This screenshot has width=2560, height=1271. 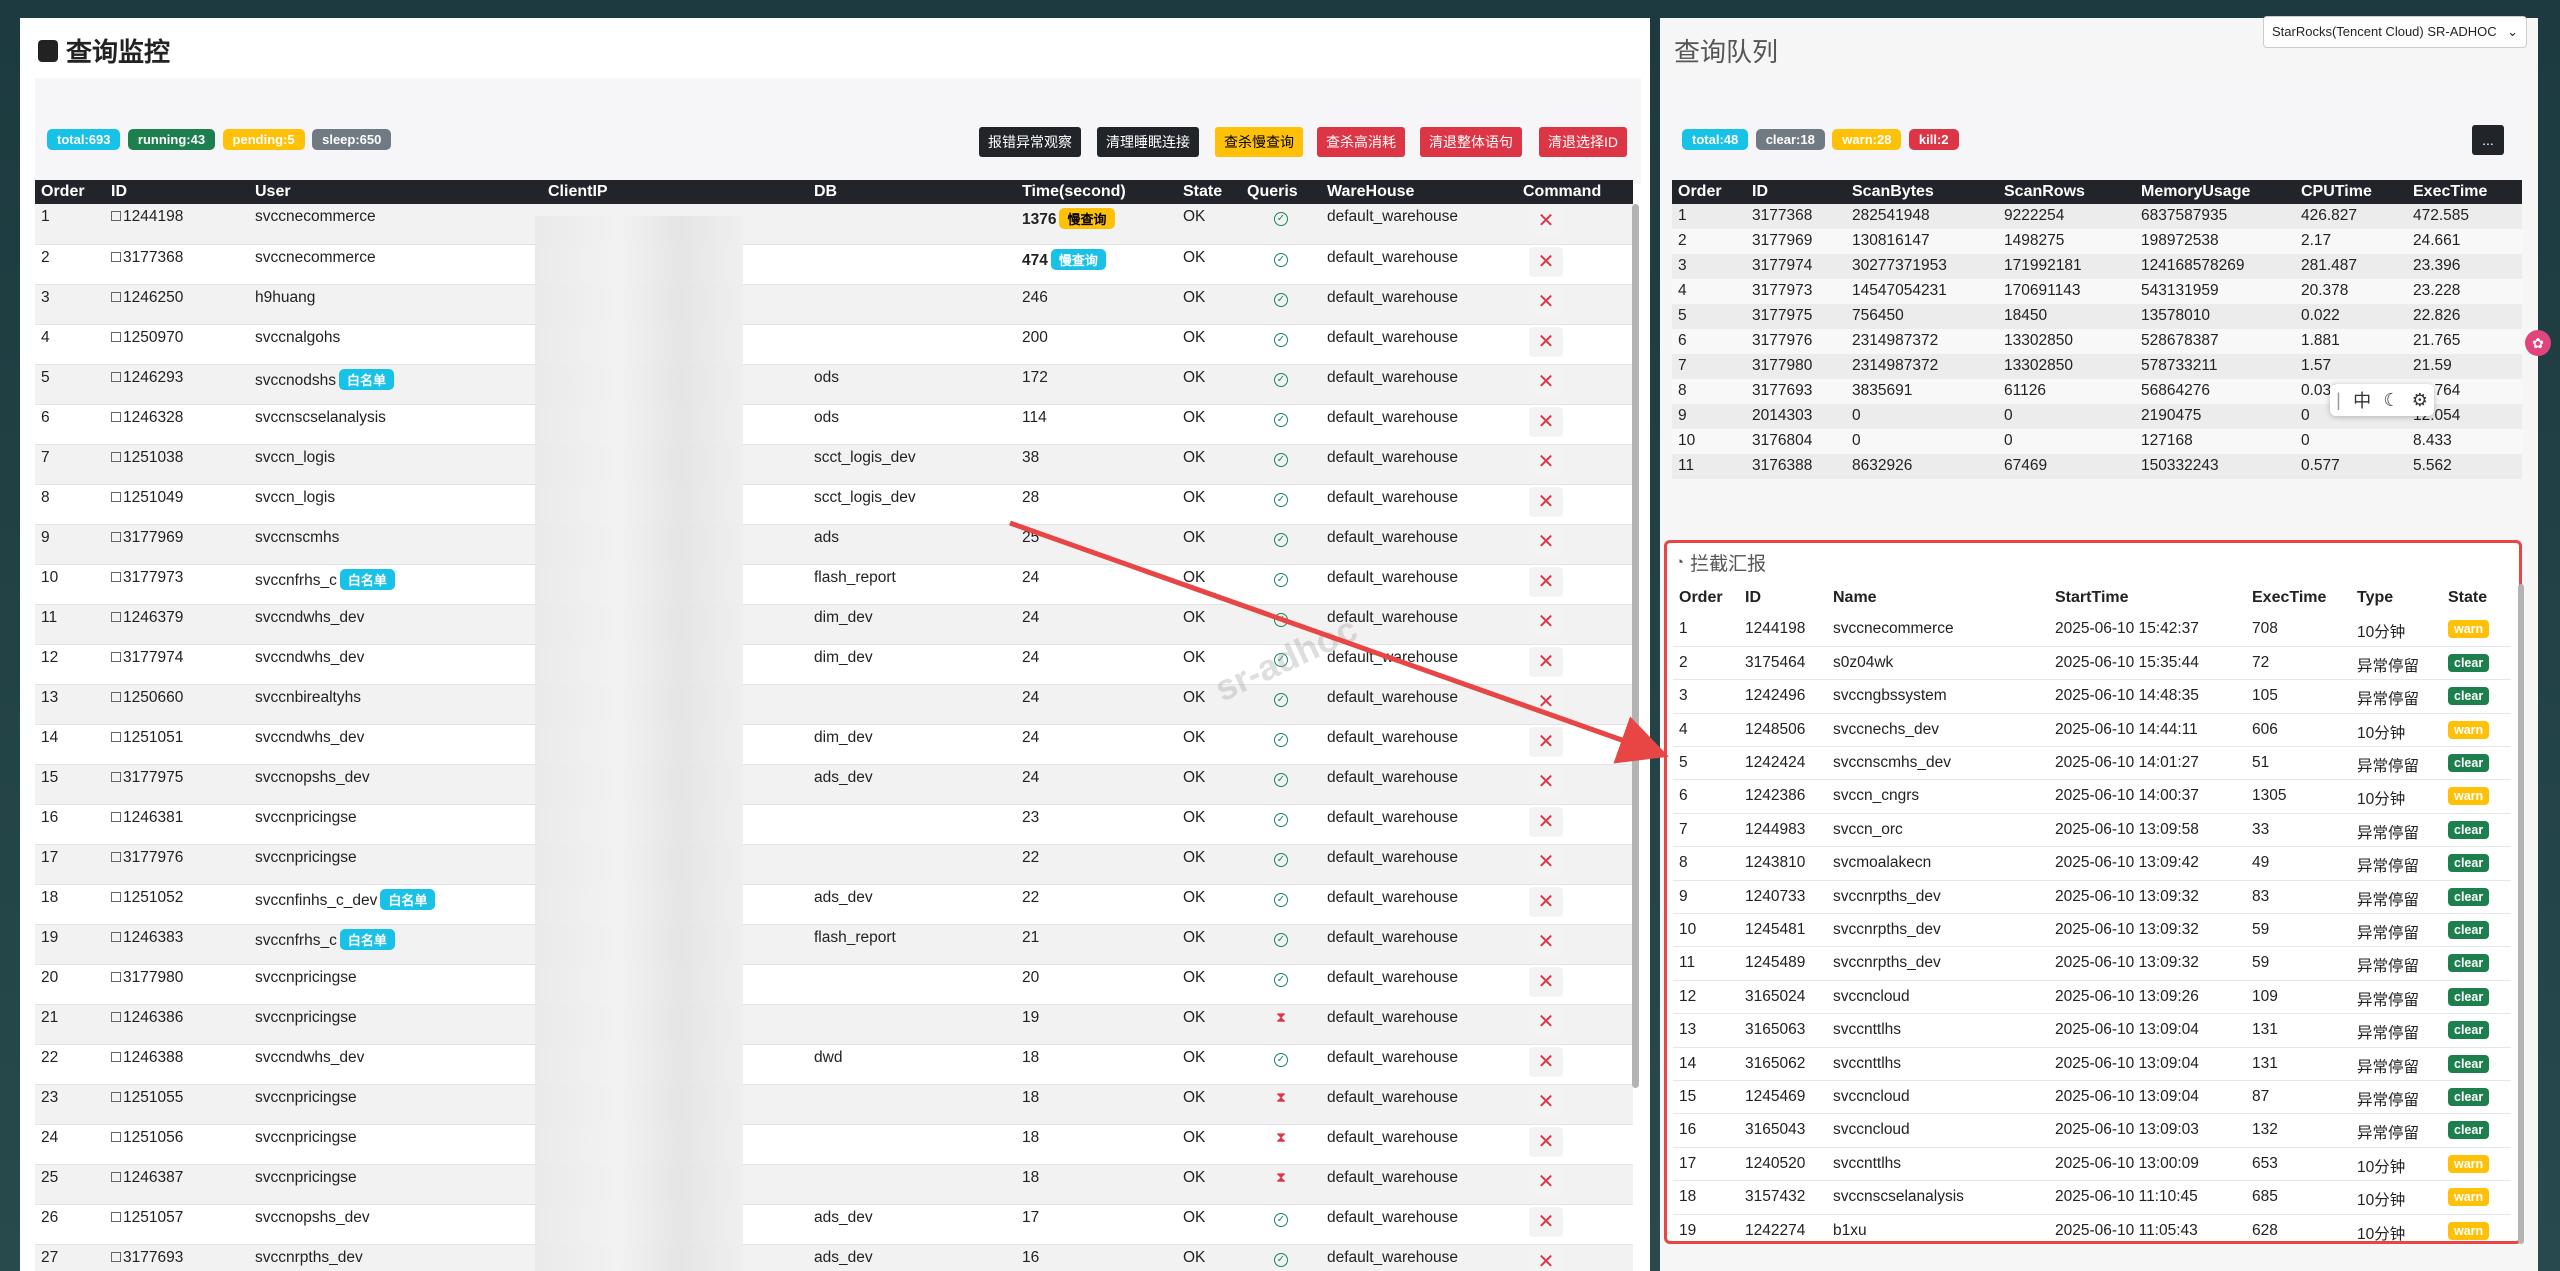 I want to click on moon-icon: ☾, so click(x=2391, y=400).